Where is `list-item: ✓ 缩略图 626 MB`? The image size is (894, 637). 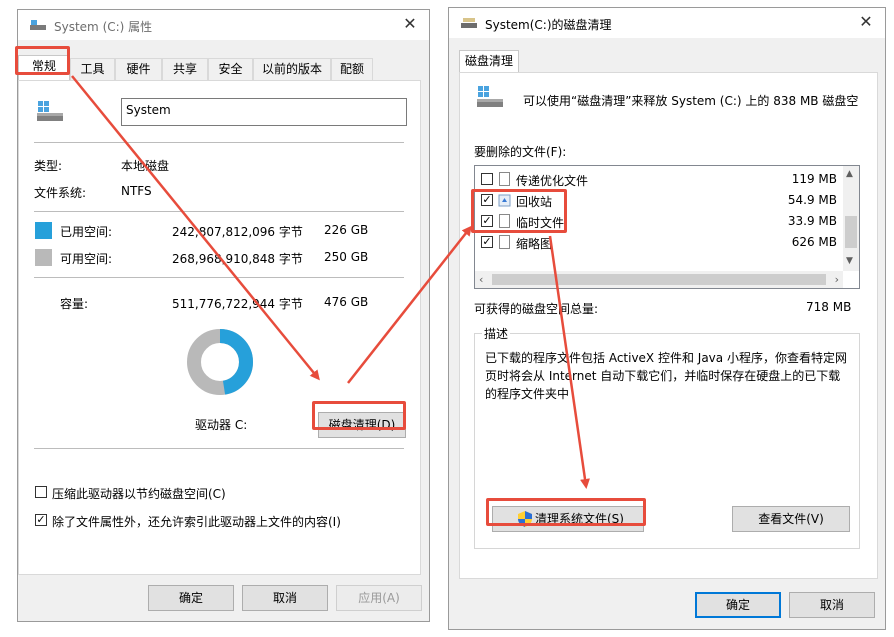
list-item: ✓ 缩略图 626 MB is located at coordinates (659, 242).